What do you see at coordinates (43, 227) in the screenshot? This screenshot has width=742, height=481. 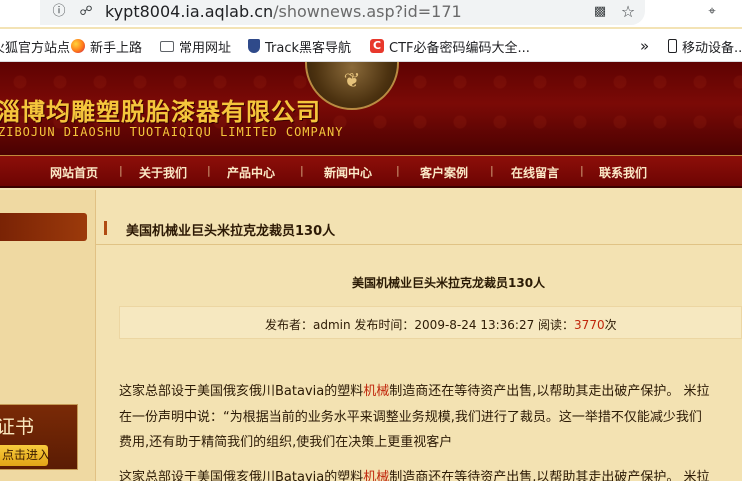 I see `sidebar-header-banner` at bounding box center [43, 227].